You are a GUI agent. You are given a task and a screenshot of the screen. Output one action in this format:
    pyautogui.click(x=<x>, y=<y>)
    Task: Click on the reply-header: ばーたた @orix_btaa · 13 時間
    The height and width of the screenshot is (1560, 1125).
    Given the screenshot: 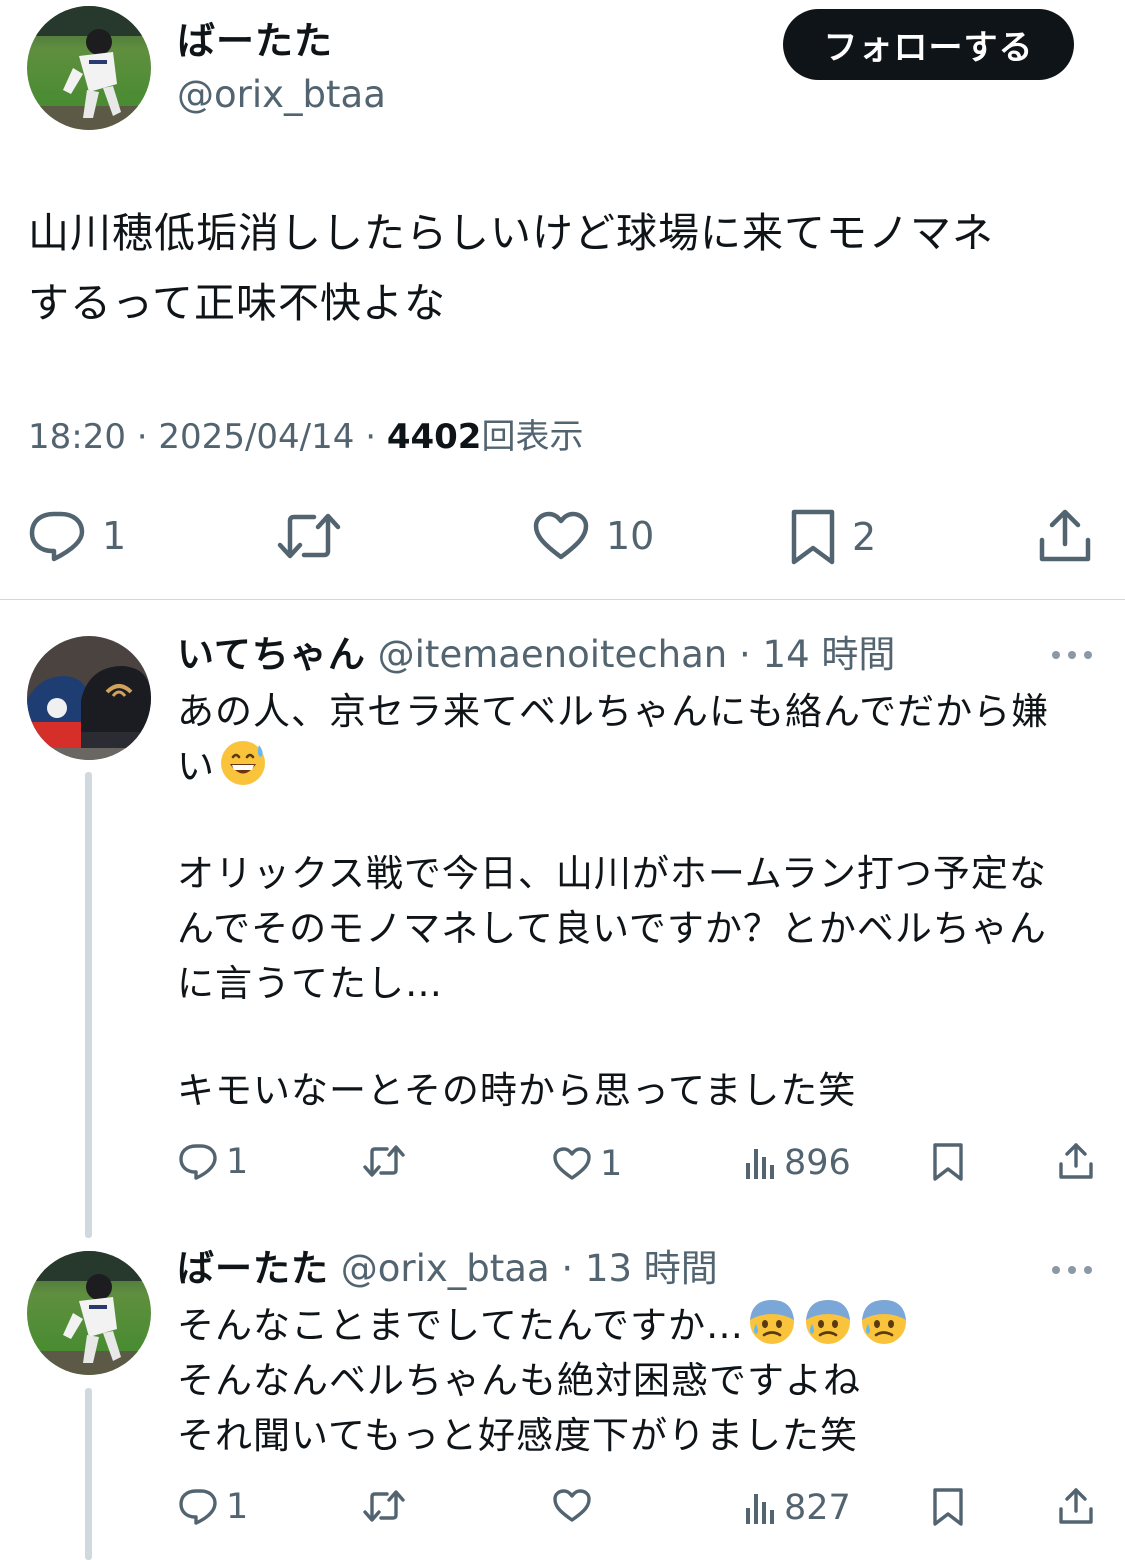 What is the action you would take?
    pyautogui.click(x=447, y=1269)
    